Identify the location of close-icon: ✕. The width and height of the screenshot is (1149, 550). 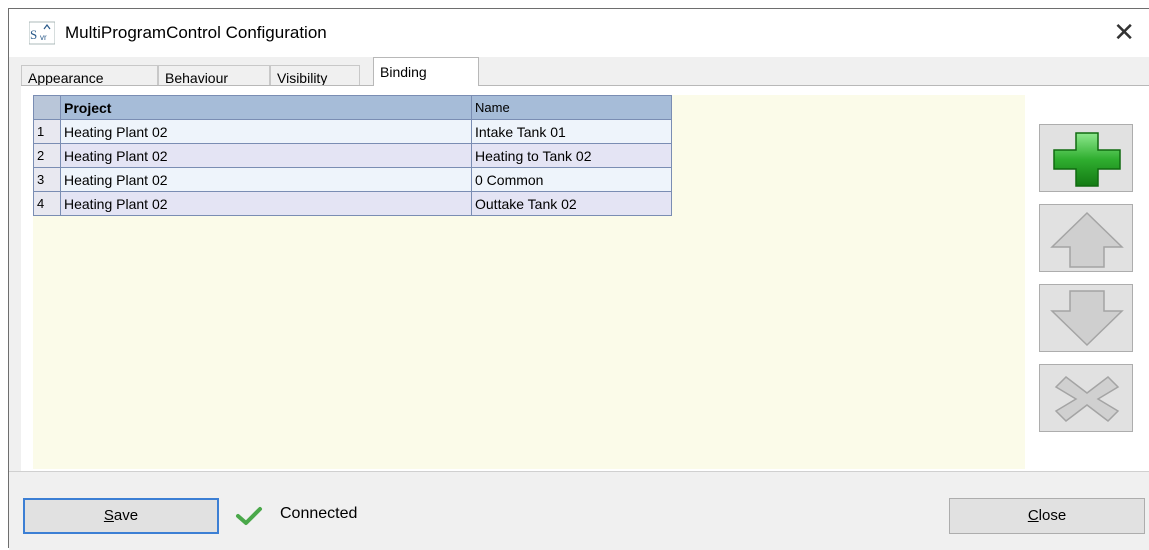
(1124, 32).